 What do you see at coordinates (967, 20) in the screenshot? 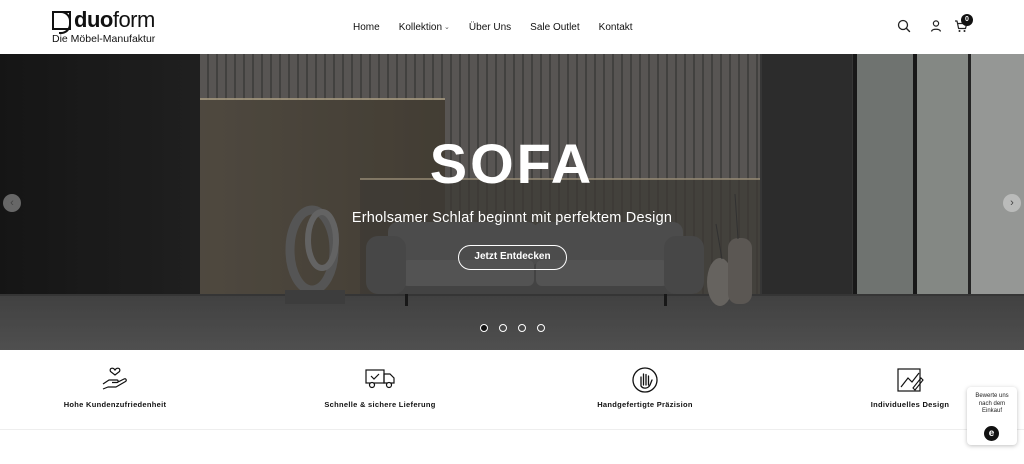
I see `cart-count-badge: 0` at bounding box center [967, 20].